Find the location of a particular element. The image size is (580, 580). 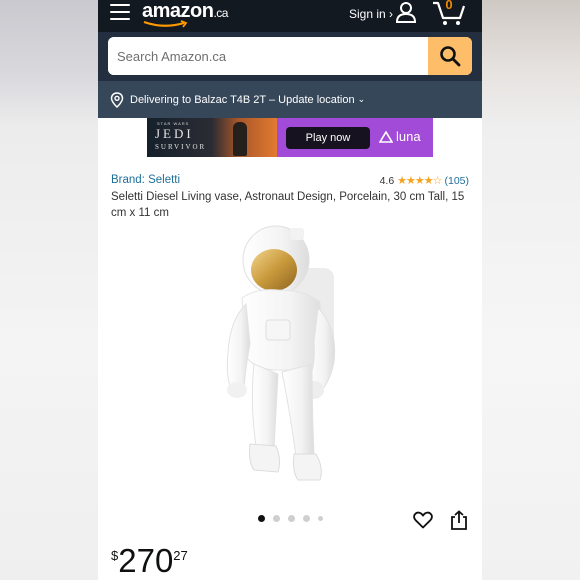

logo-text: amazon is located at coordinates (178, 11).